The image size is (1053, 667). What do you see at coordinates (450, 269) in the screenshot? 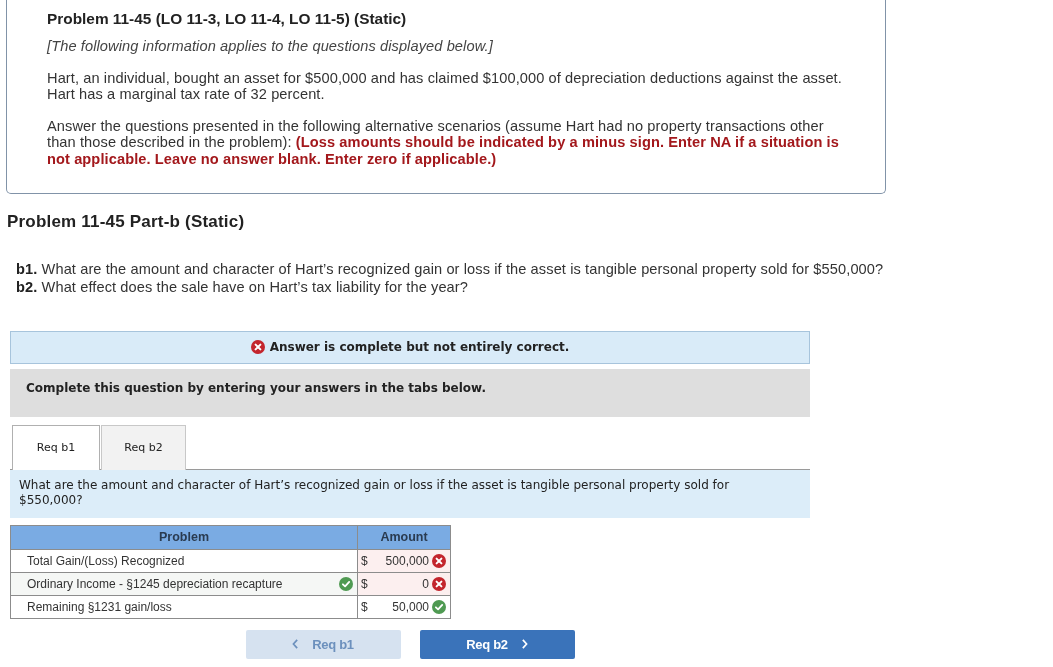
I see `question-text: b1. What are the amount and character of Hart’s recognized gain or loss if the asset is tangible personal property sold for $550,000?` at bounding box center [450, 269].